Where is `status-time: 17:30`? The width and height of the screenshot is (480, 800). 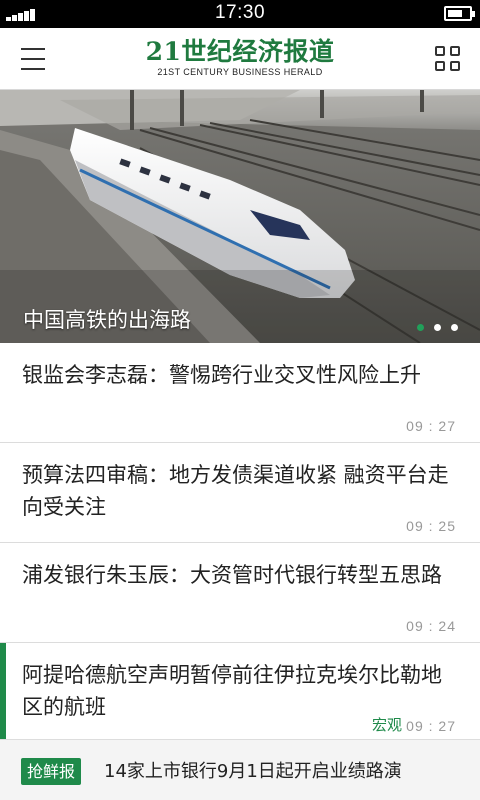
status-time: 17:30 is located at coordinates (240, 12).